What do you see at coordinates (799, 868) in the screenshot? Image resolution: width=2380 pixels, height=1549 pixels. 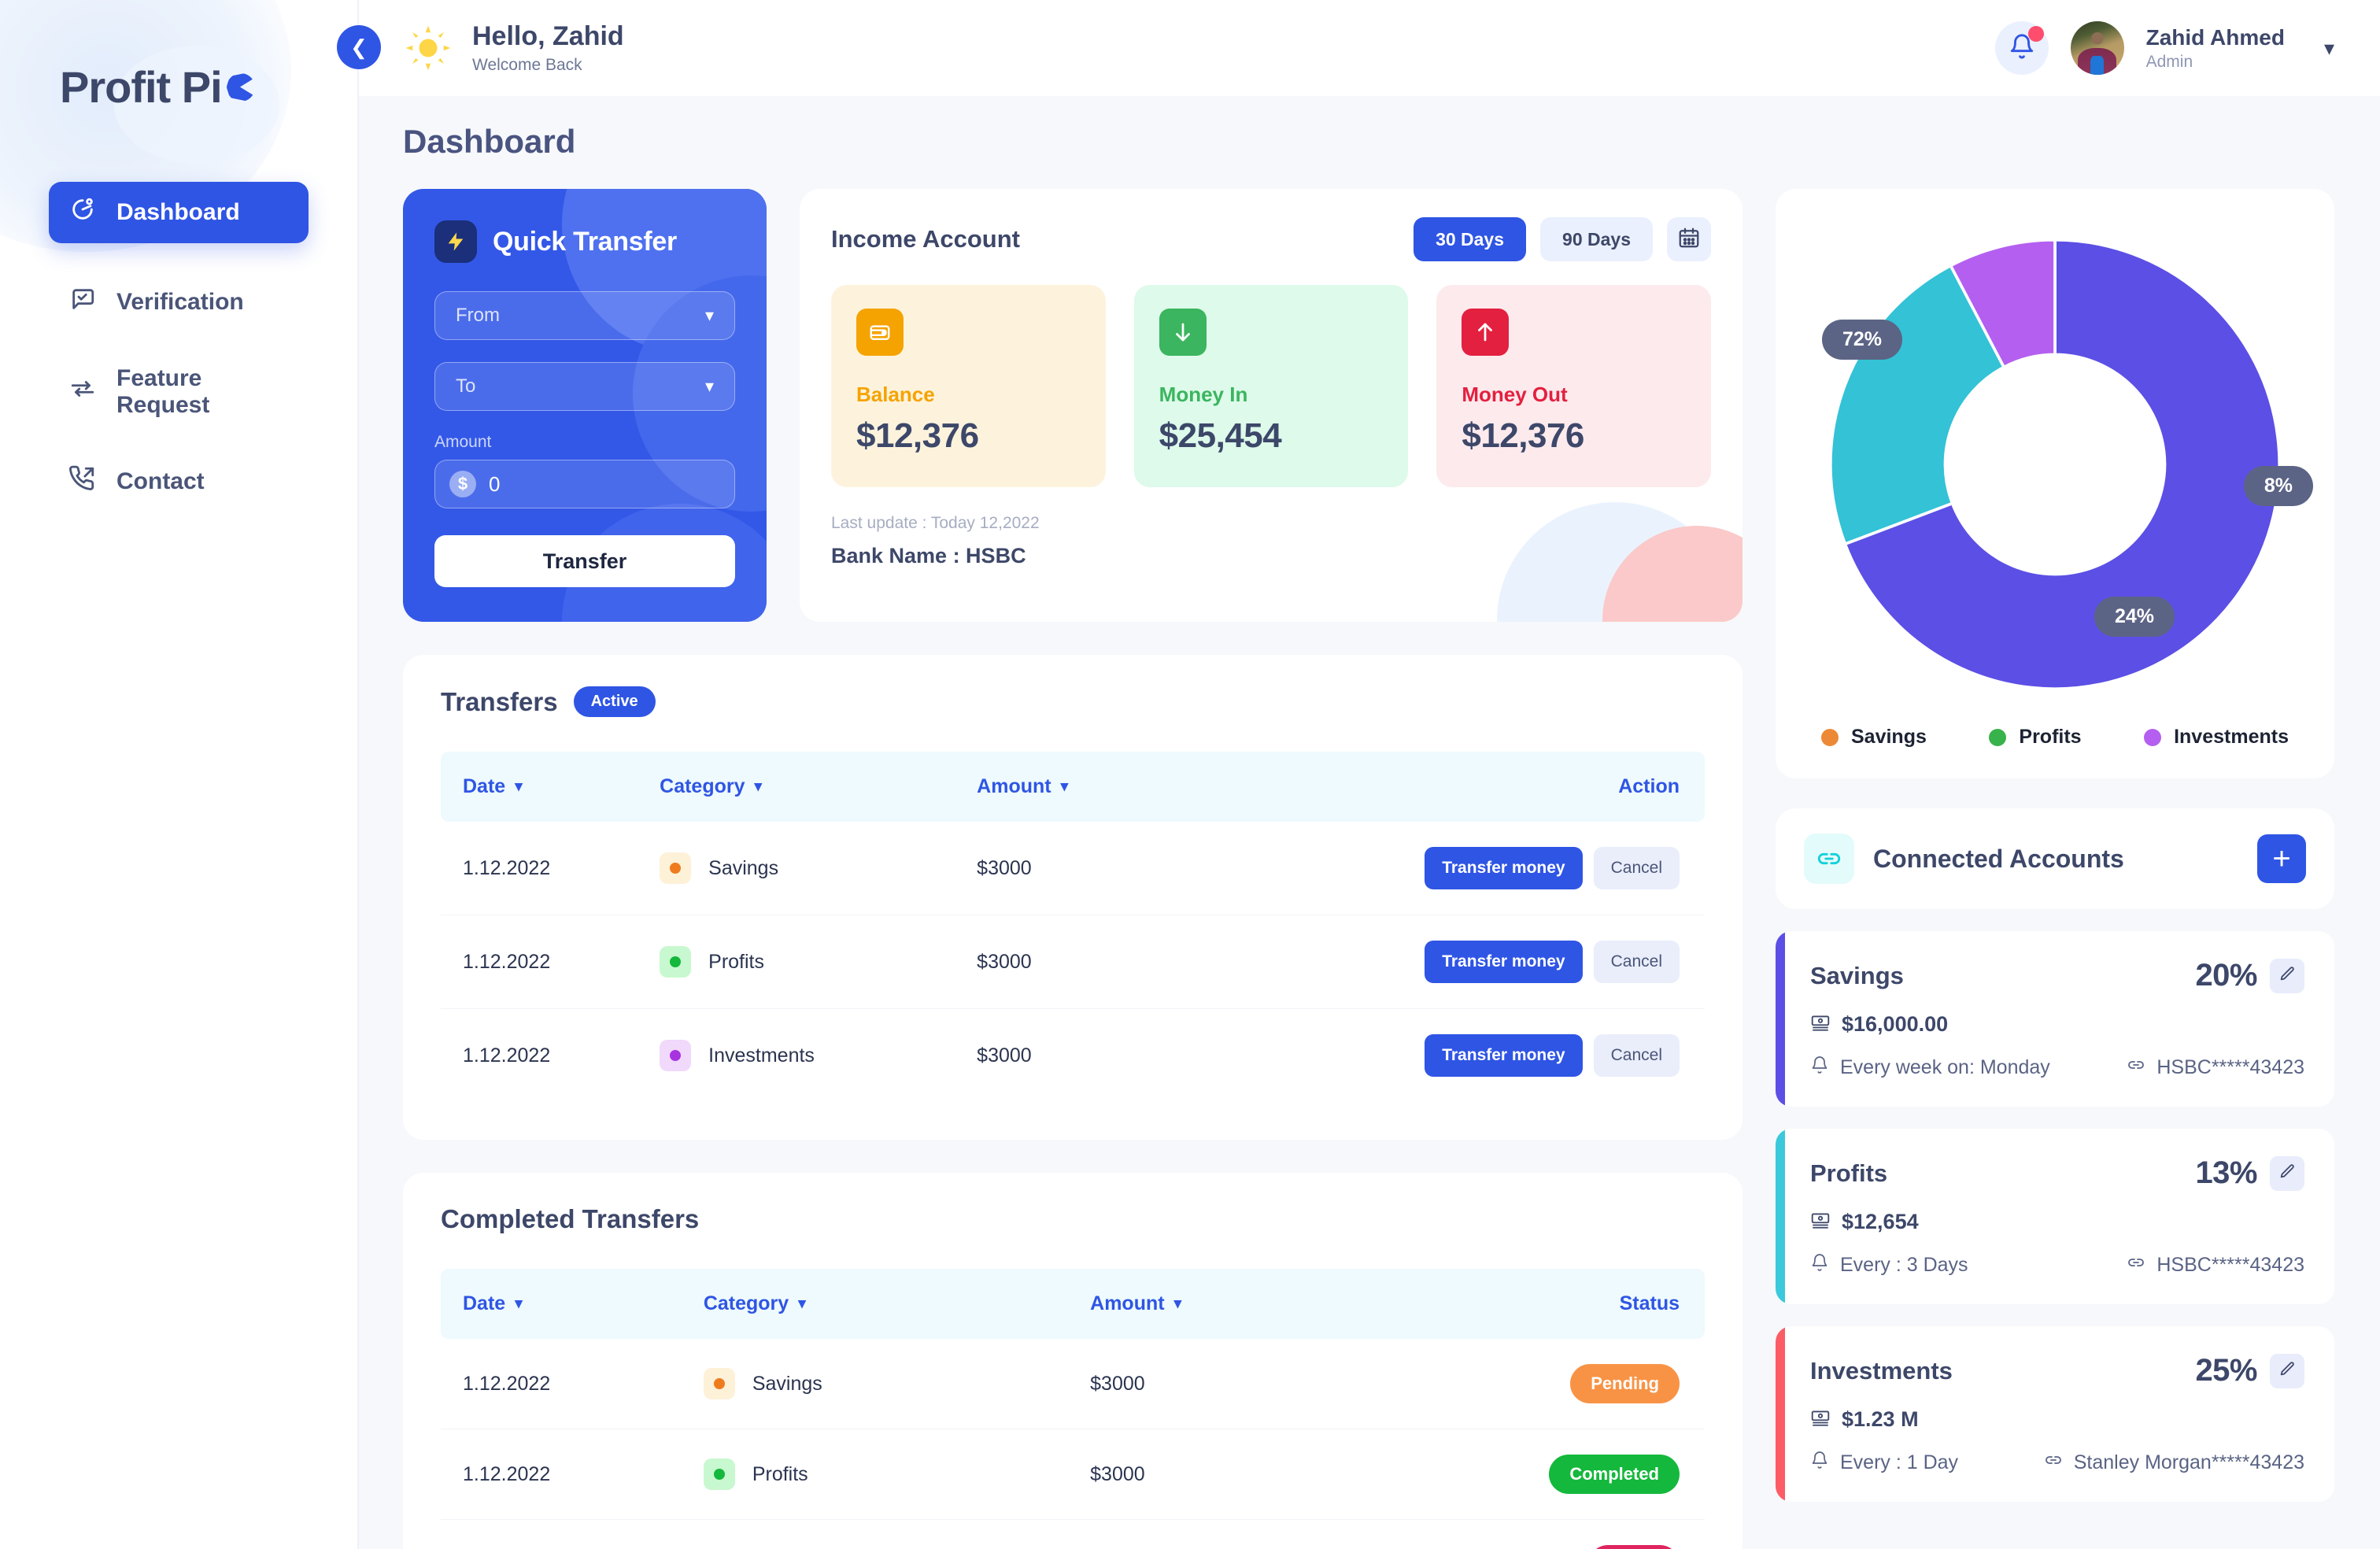 I see `cell-category: Savings` at bounding box center [799, 868].